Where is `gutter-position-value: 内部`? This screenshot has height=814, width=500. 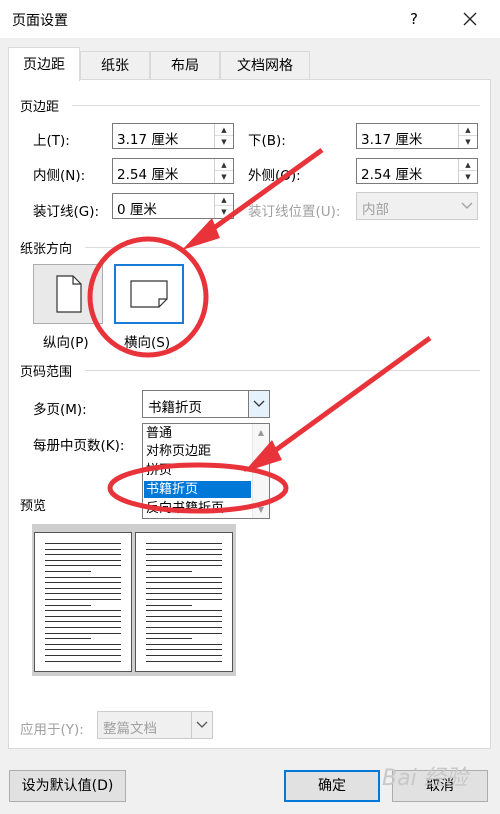 gutter-position-value: 内部 is located at coordinates (375, 210).